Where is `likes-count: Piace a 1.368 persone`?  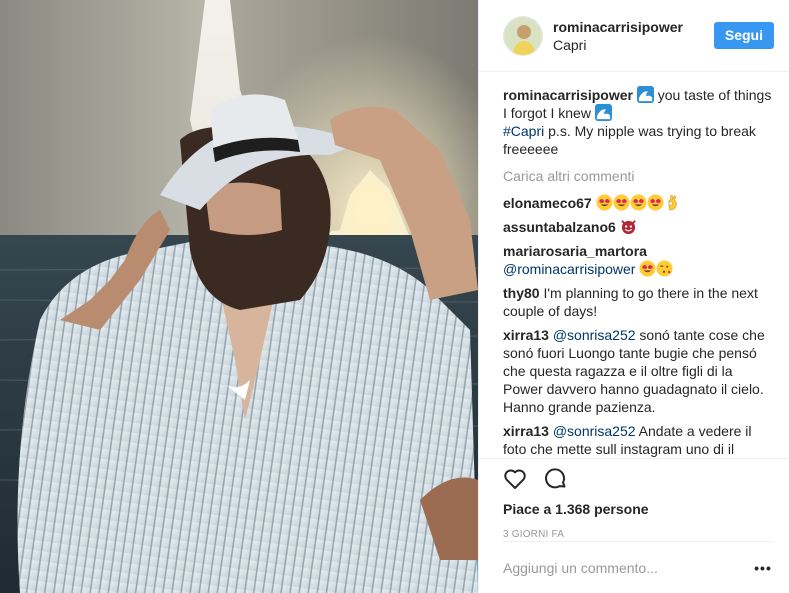
likes-count: Piace a 1.368 persone is located at coordinates (638, 509).